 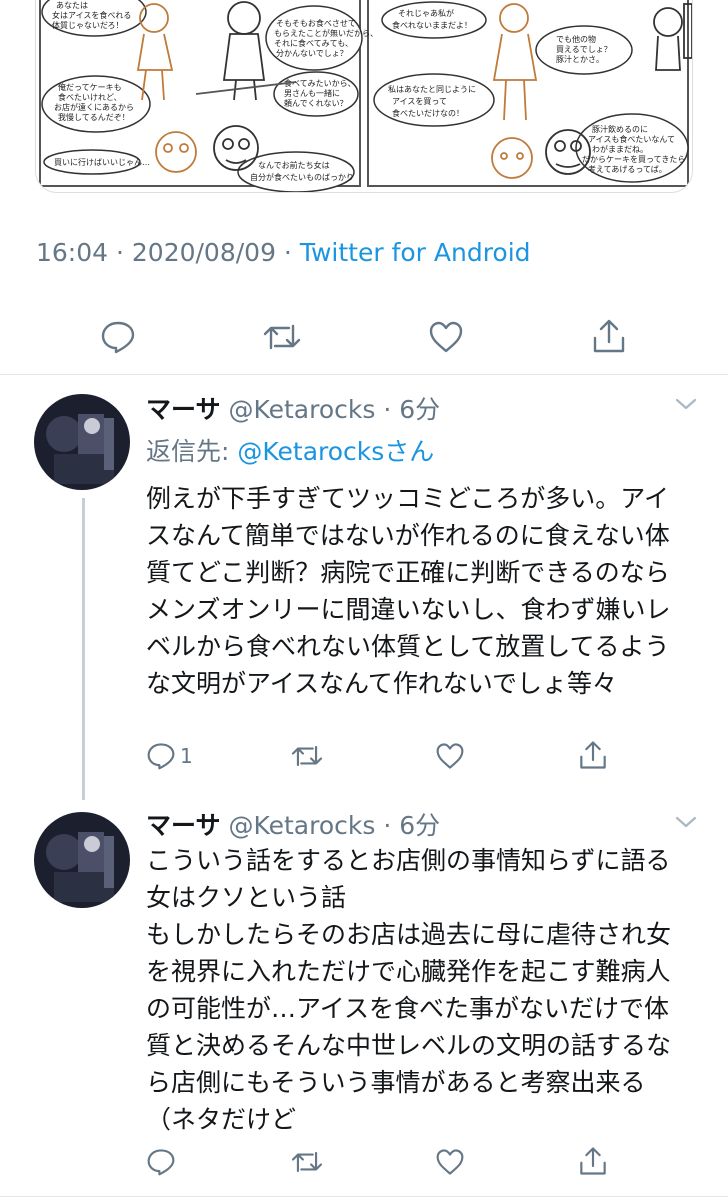 I want to click on bubble-text: 俺だってケーキも, so click(x=90, y=87).